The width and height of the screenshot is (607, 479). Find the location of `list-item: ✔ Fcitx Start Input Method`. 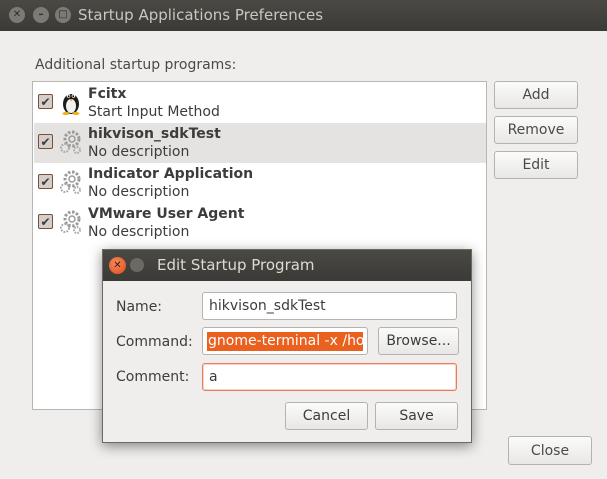

list-item: ✔ Fcitx Start Input Method is located at coordinates (260, 103).